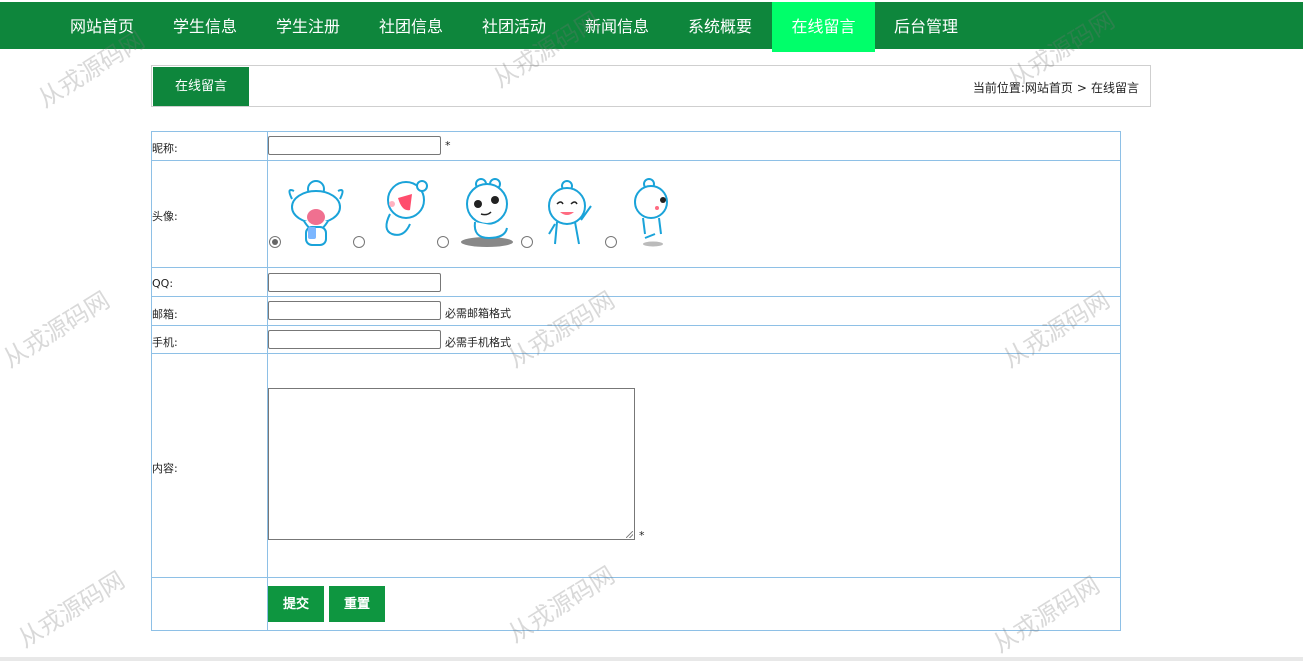 The width and height of the screenshot is (1303, 661). What do you see at coordinates (642, 535) in the screenshot?
I see `content-required-mark: *` at bounding box center [642, 535].